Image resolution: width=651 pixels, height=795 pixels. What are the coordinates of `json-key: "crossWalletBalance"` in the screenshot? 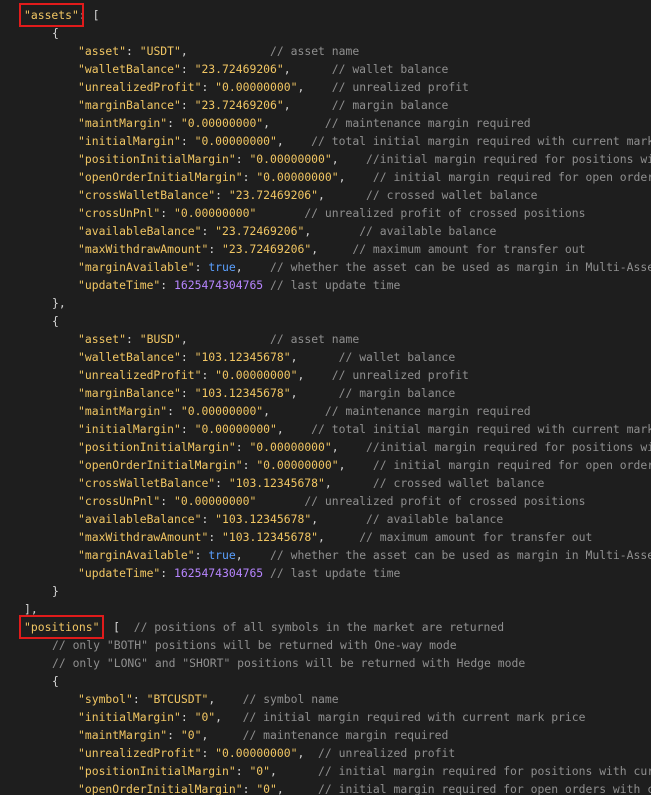 It's located at (147, 195).